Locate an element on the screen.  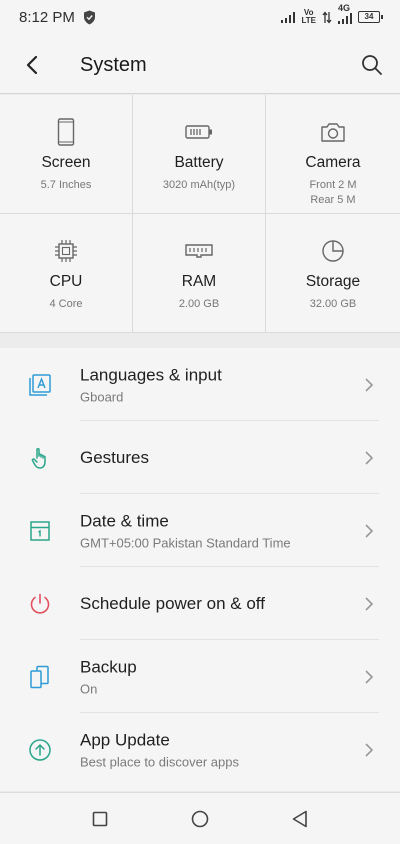
setting-text: Schedule power on & off is located at coordinates (215, 604).